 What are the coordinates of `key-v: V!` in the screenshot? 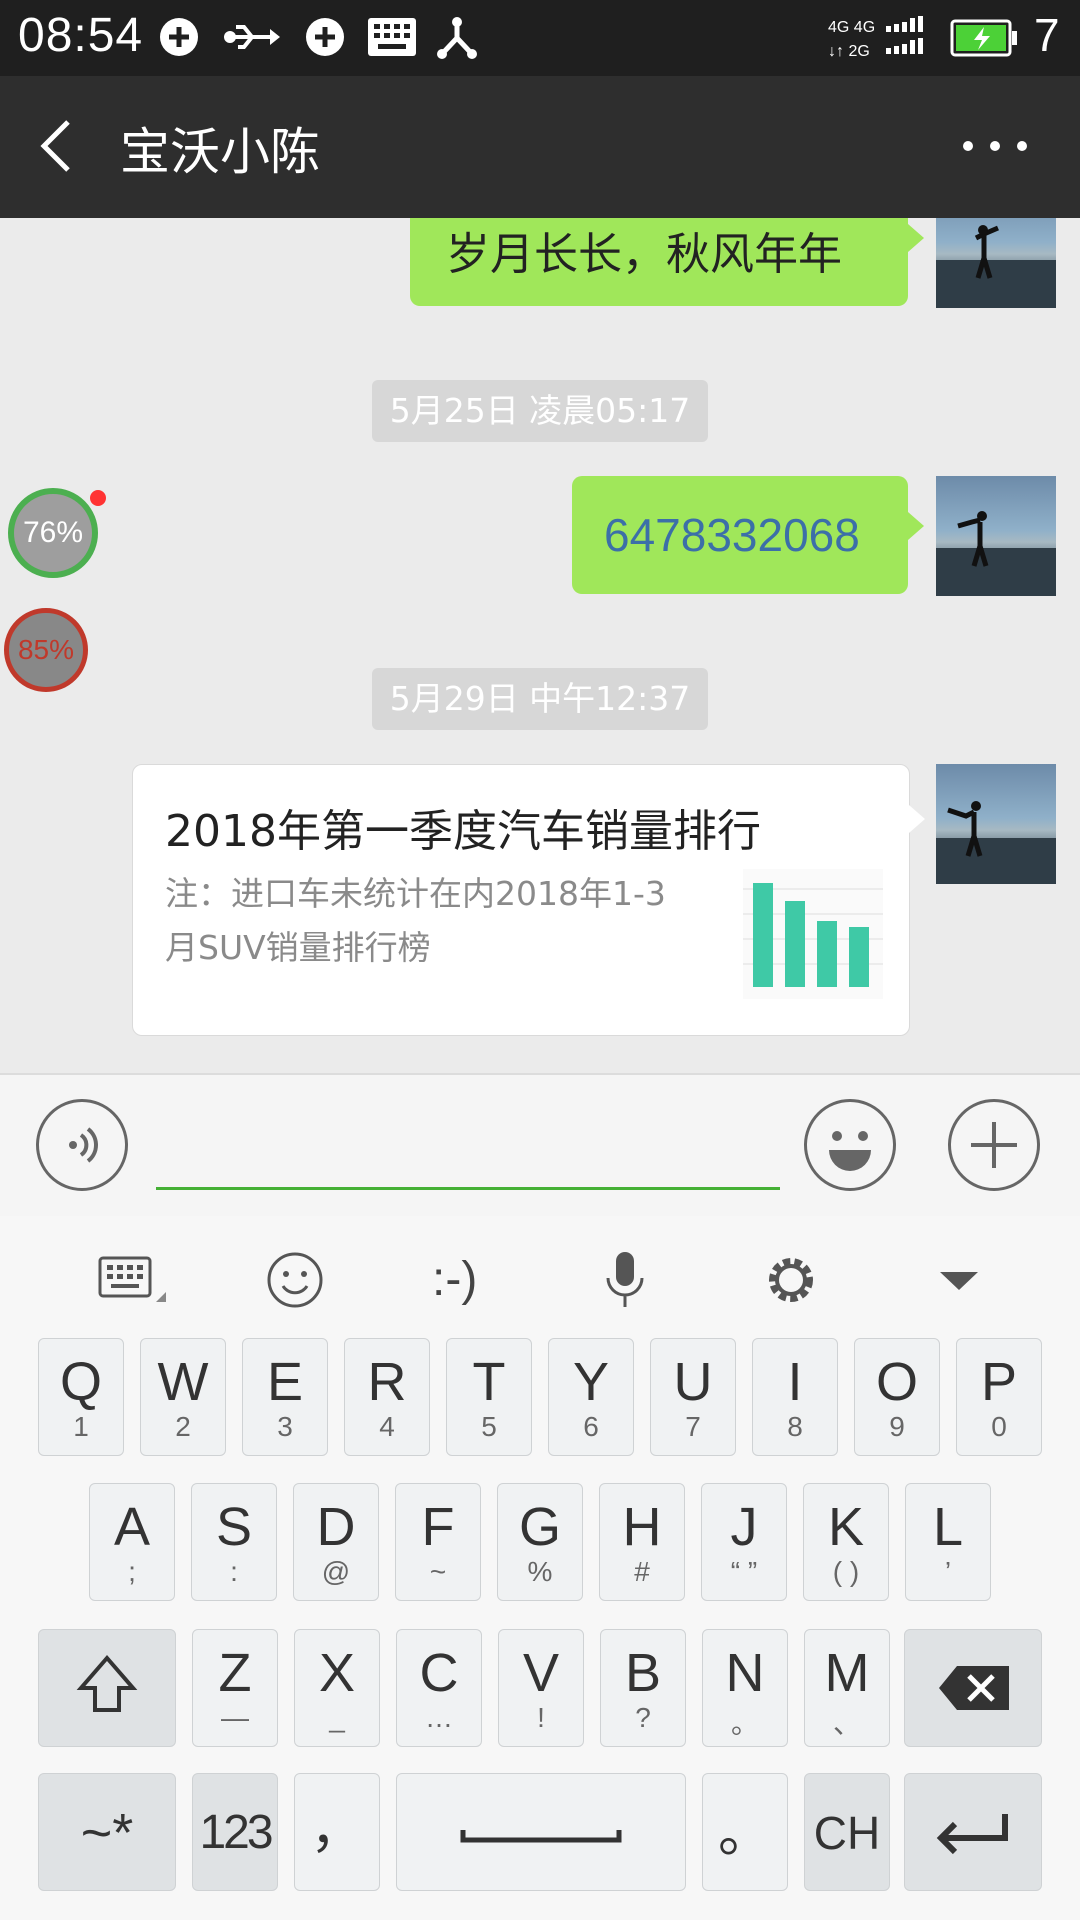 It's located at (541, 1688).